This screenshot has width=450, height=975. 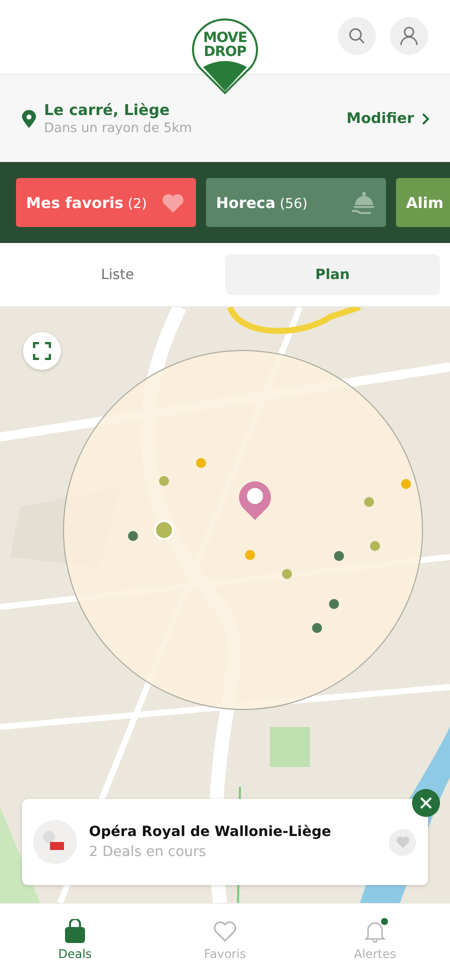 What do you see at coordinates (55, 842) in the screenshot?
I see `venue-logo` at bounding box center [55, 842].